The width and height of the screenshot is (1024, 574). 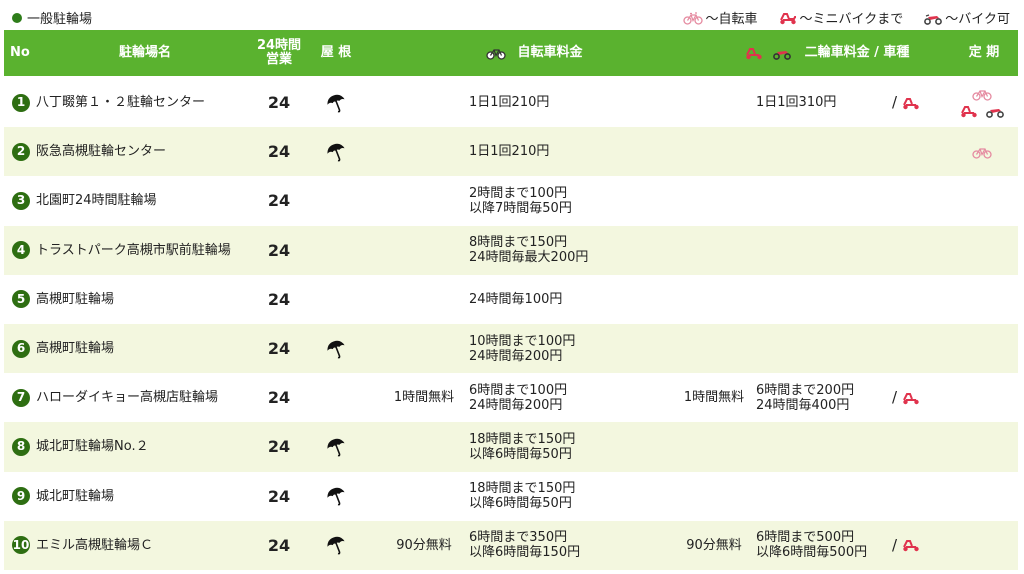 I want to click on moto-fee-line: 1日1回310円, so click(x=796, y=103).